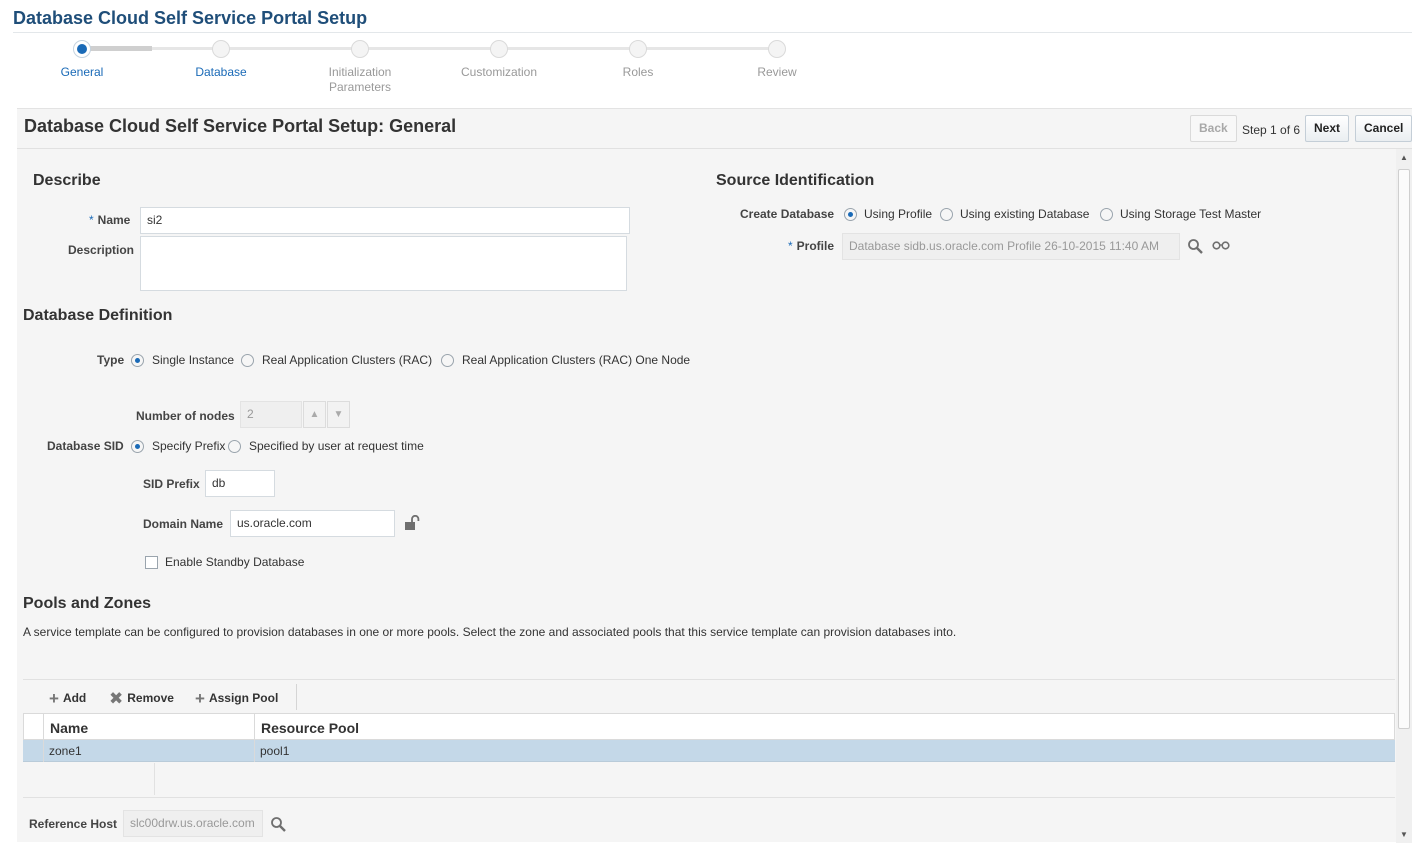 This screenshot has width=1425, height=843. I want to click on toolbar-divider, so click(296, 697).